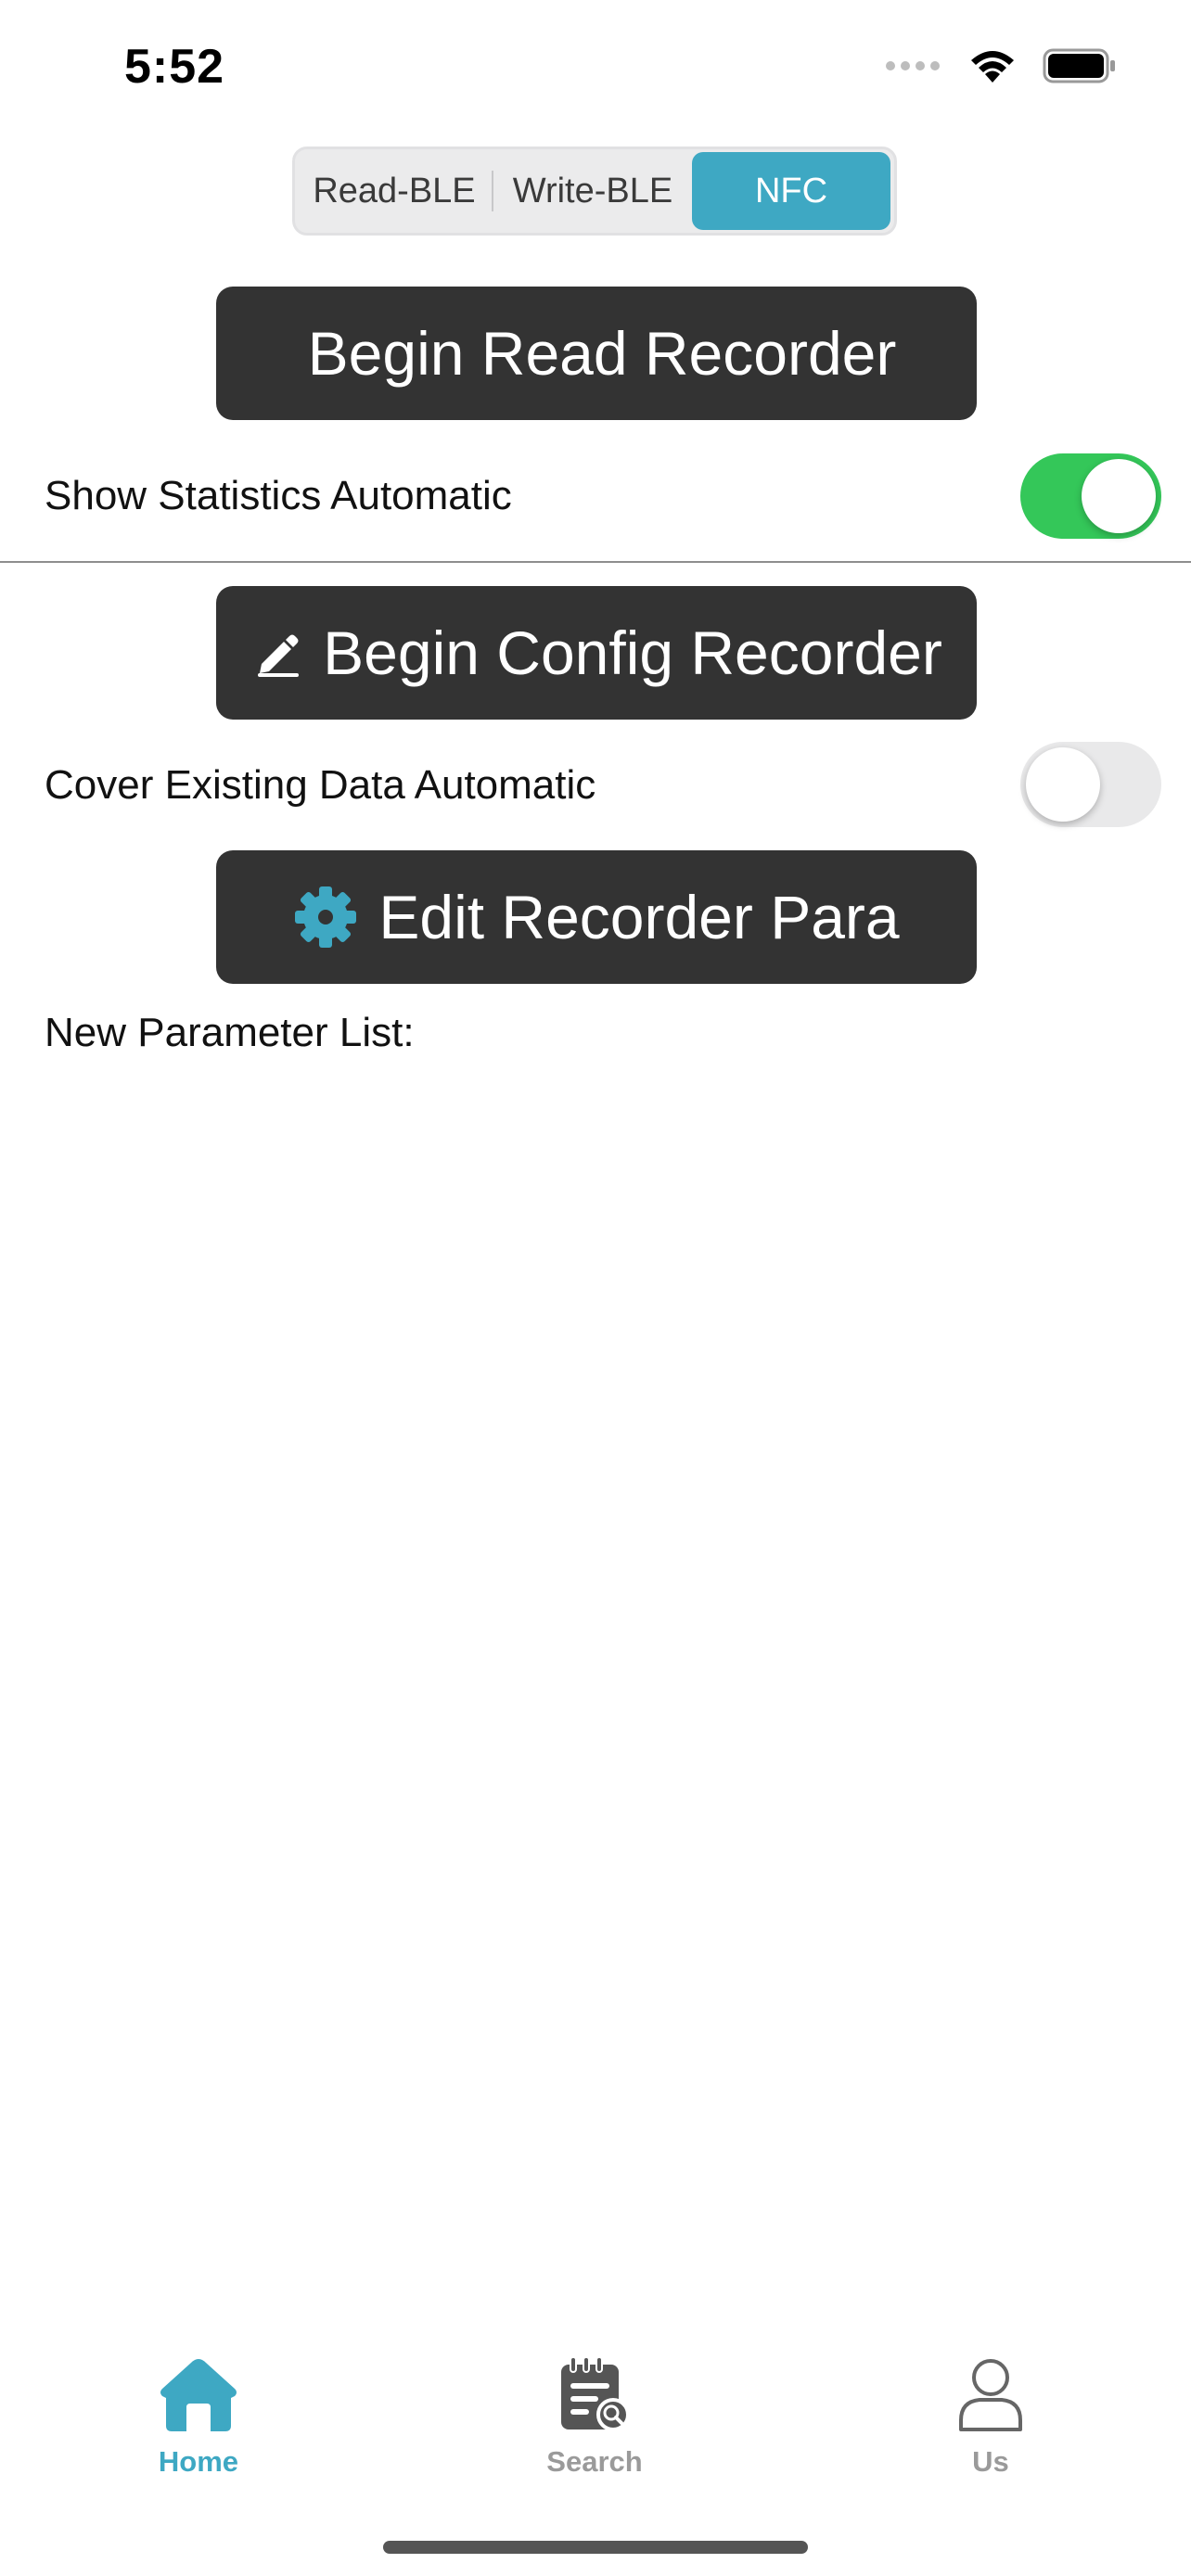 This screenshot has width=1191, height=2576. I want to click on begin-config-recorder-label: Begin Config Recorder, so click(632, 652).